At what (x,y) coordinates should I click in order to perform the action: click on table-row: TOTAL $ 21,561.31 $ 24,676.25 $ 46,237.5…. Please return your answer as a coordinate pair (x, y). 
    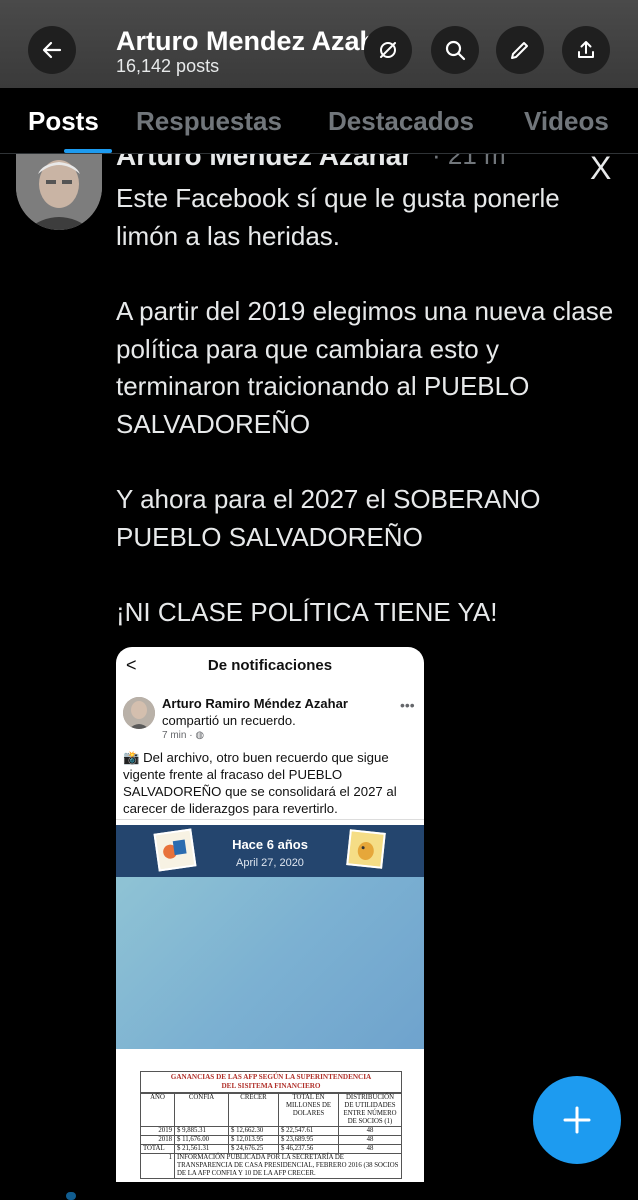
    Looking at the image, I should click on (271, 1149).